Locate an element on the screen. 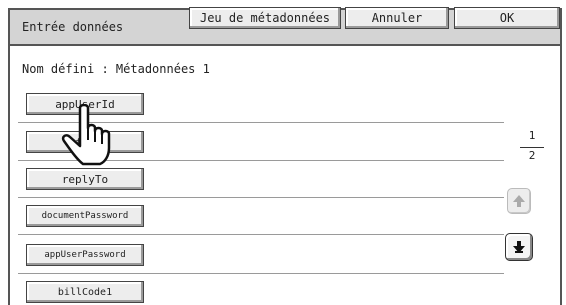 This screenshot has height=305, width=566. arrow-down-icon is located at coordinates (519, 247).